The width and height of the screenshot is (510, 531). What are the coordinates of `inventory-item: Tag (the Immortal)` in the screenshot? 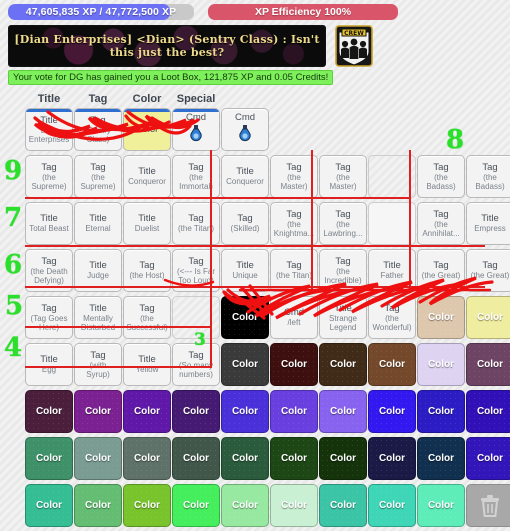 It's located at (196, 176).